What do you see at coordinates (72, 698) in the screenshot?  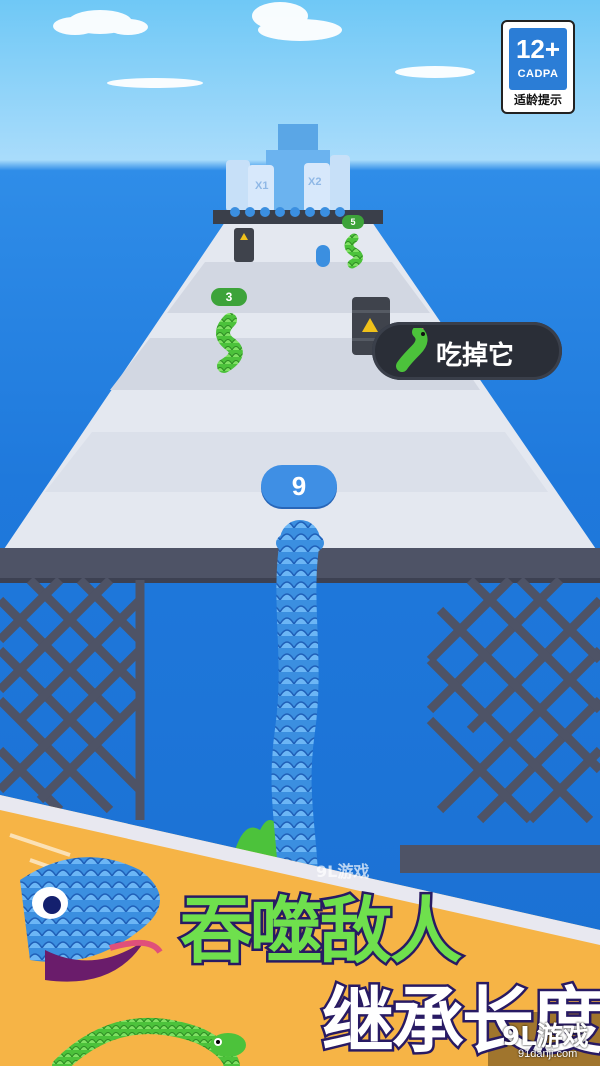 I see `fence-left` at bounding box center [72, 698].